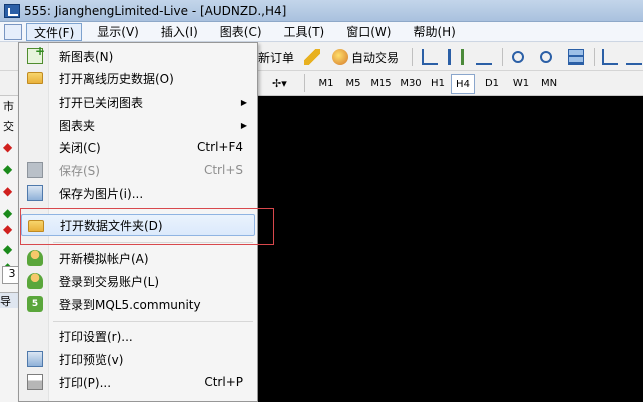 The width and height of the screenshot is (643, 402). What do you see at coordinates (35, 193) in the screenshot?
I see `save-image-icon` at bounding box center [35, 193].